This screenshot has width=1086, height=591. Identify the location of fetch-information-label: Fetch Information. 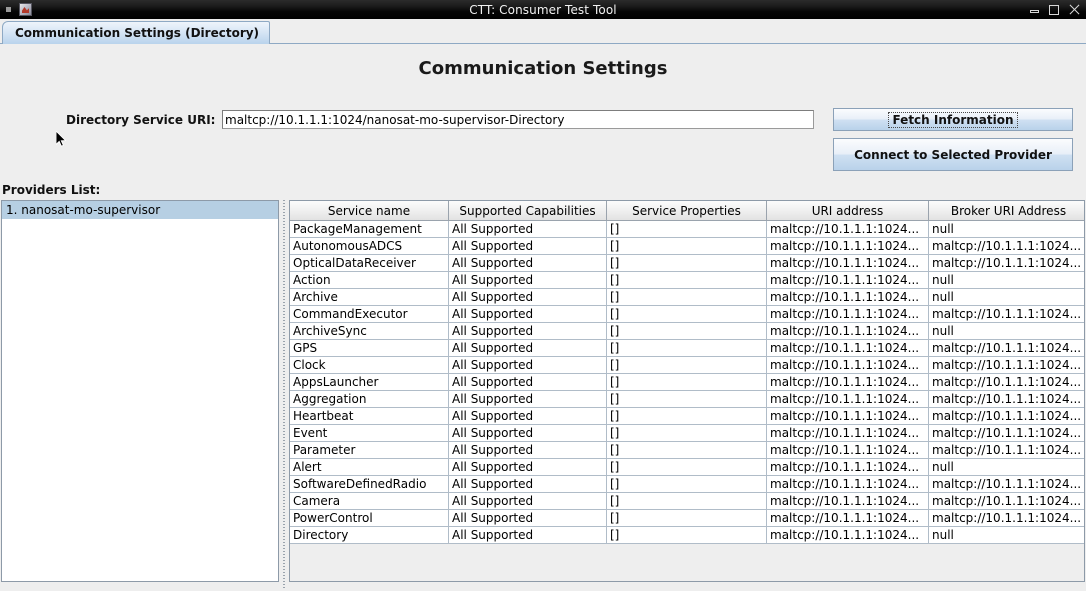
(953, 119).